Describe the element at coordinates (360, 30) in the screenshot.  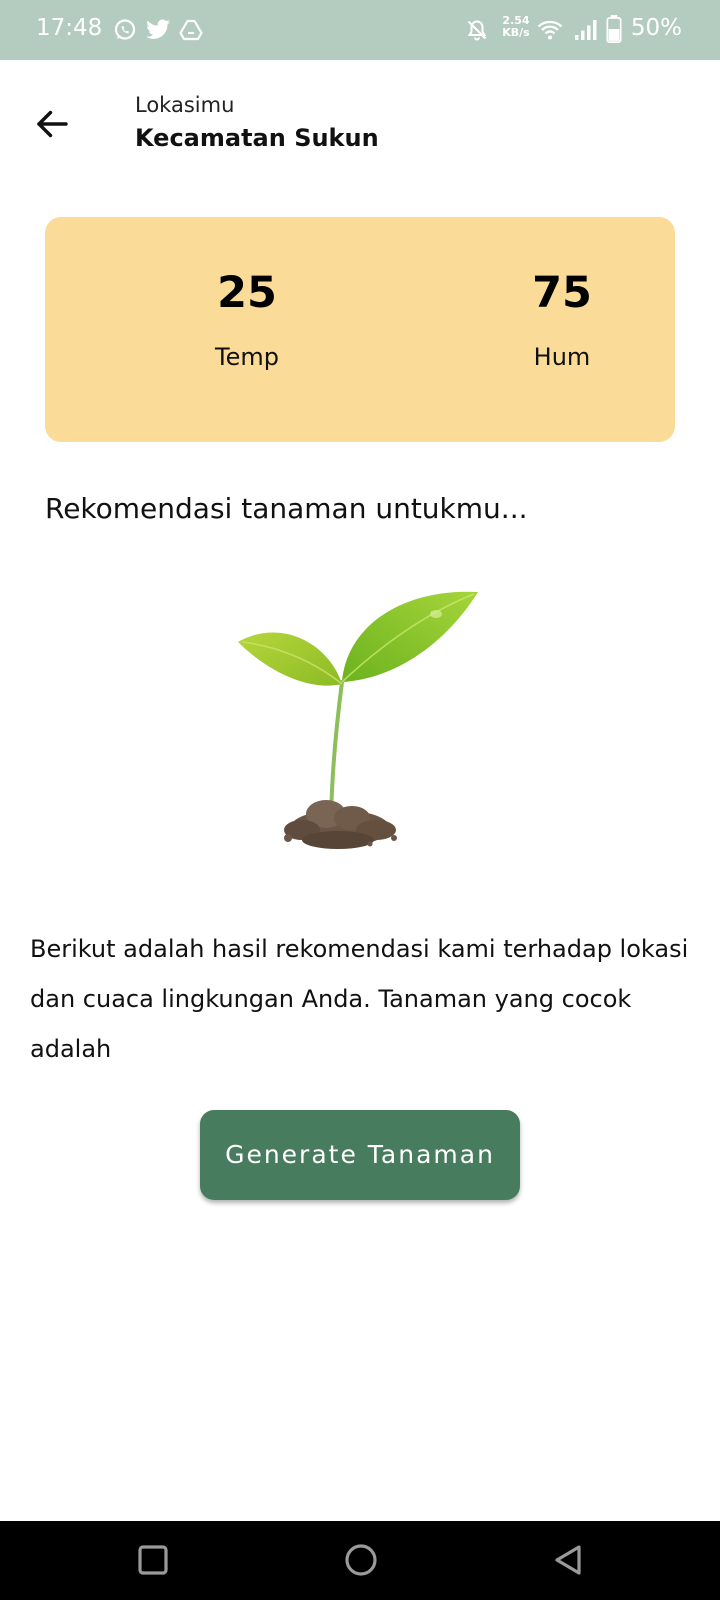
I see `status-bar: 17:48 2.54 KB/s 50%` at that location.